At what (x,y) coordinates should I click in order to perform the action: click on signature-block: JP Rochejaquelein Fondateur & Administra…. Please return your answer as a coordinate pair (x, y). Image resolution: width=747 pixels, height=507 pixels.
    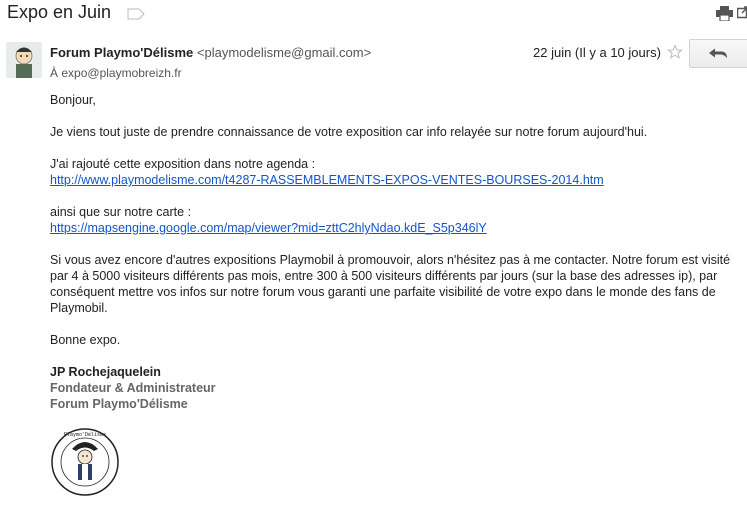
    Looking at the image, I should click on (395, 388).